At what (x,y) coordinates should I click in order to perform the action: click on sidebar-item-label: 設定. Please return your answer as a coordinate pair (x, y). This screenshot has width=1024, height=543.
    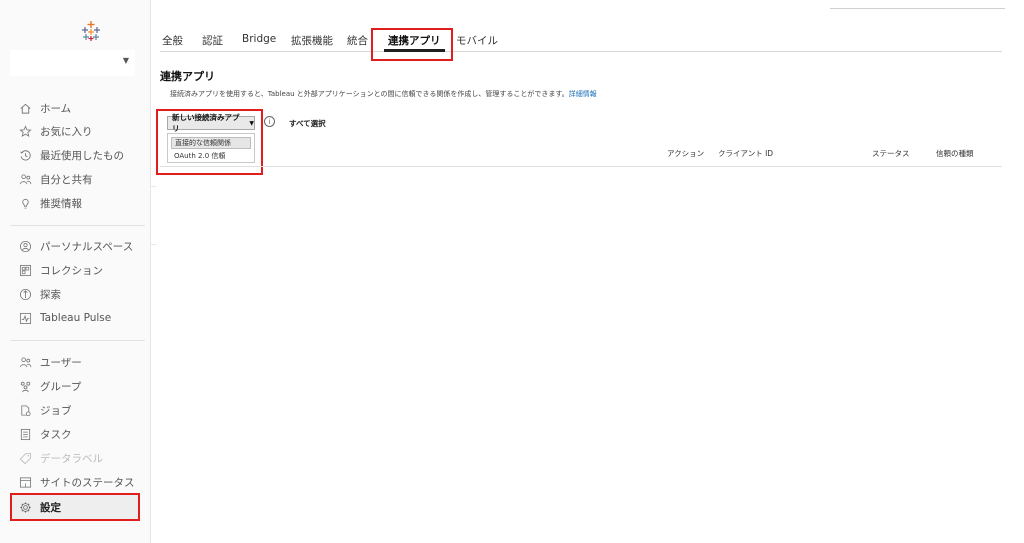
    Looking at the image, I should click on (50, 507).